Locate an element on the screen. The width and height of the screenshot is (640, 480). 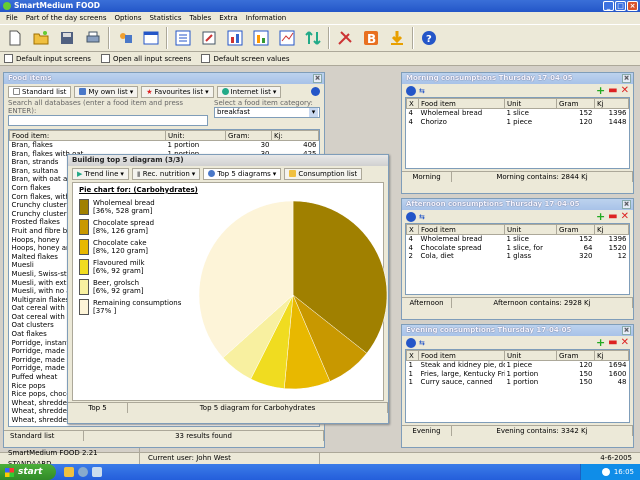
consumption-row: 4 Chocolate spread 1 slice, for 64 1520 is located at coordinates (518, 248).